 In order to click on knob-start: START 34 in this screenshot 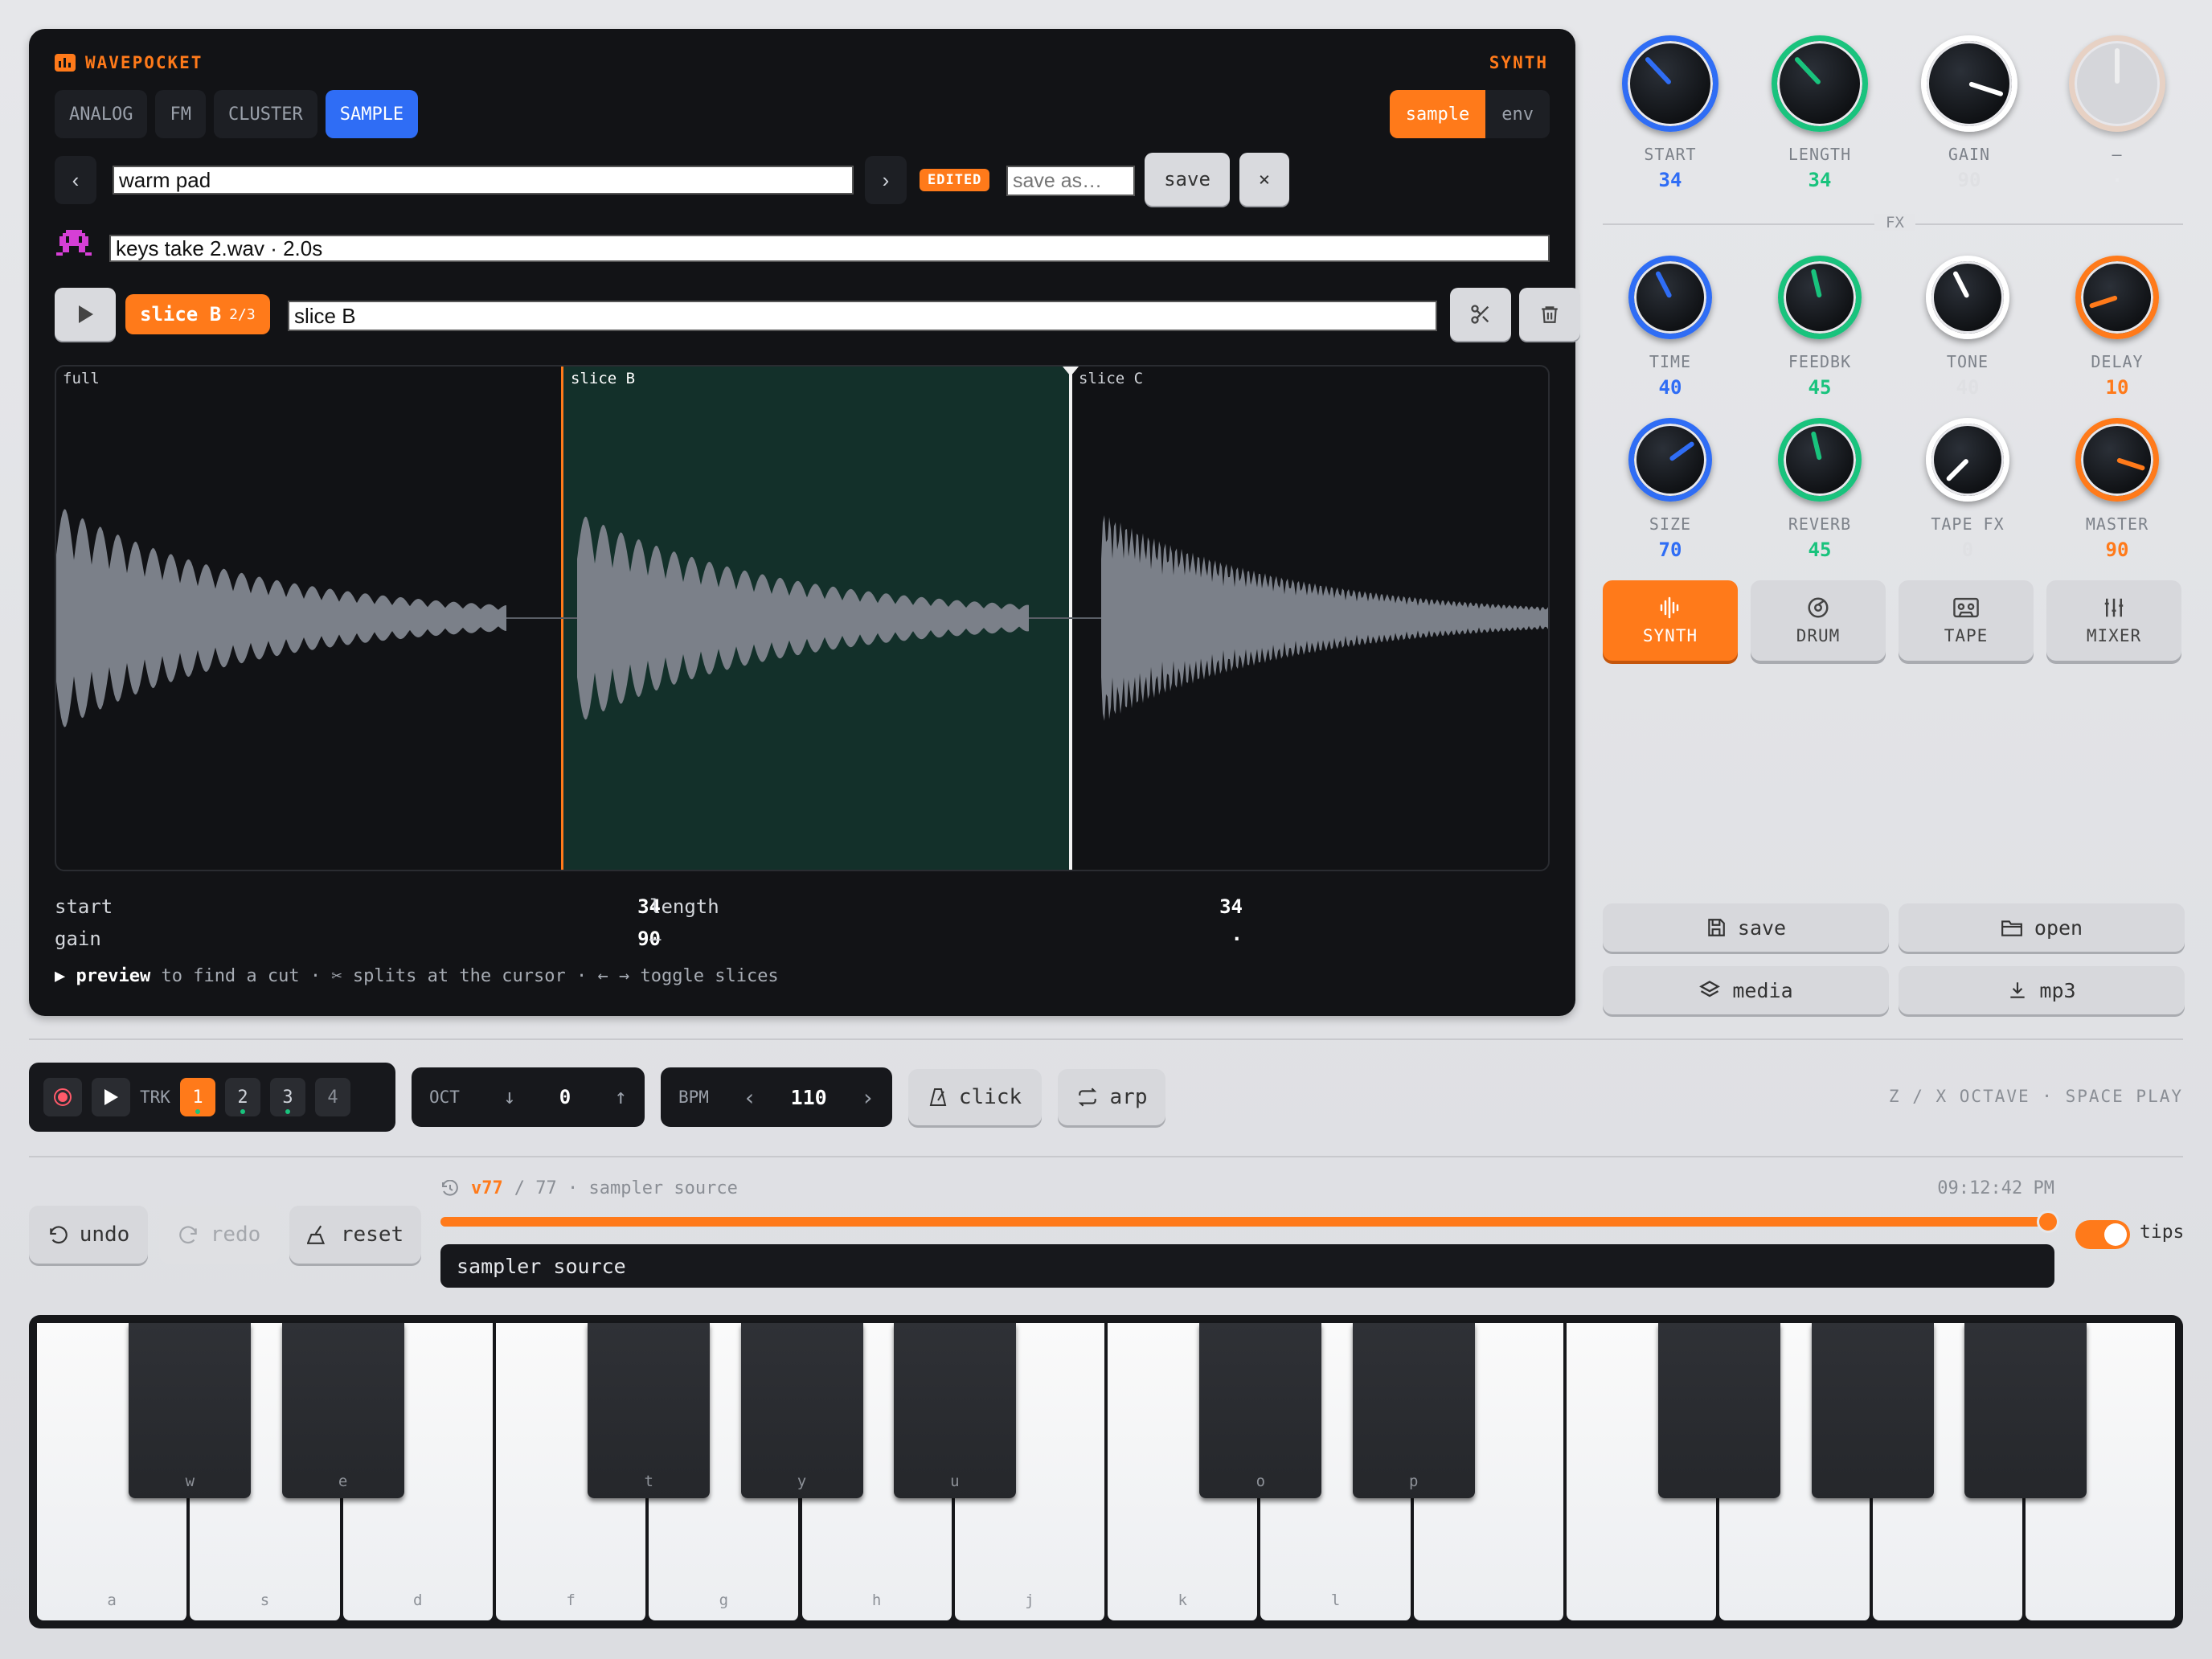, I will do `click(1670, 113)`.